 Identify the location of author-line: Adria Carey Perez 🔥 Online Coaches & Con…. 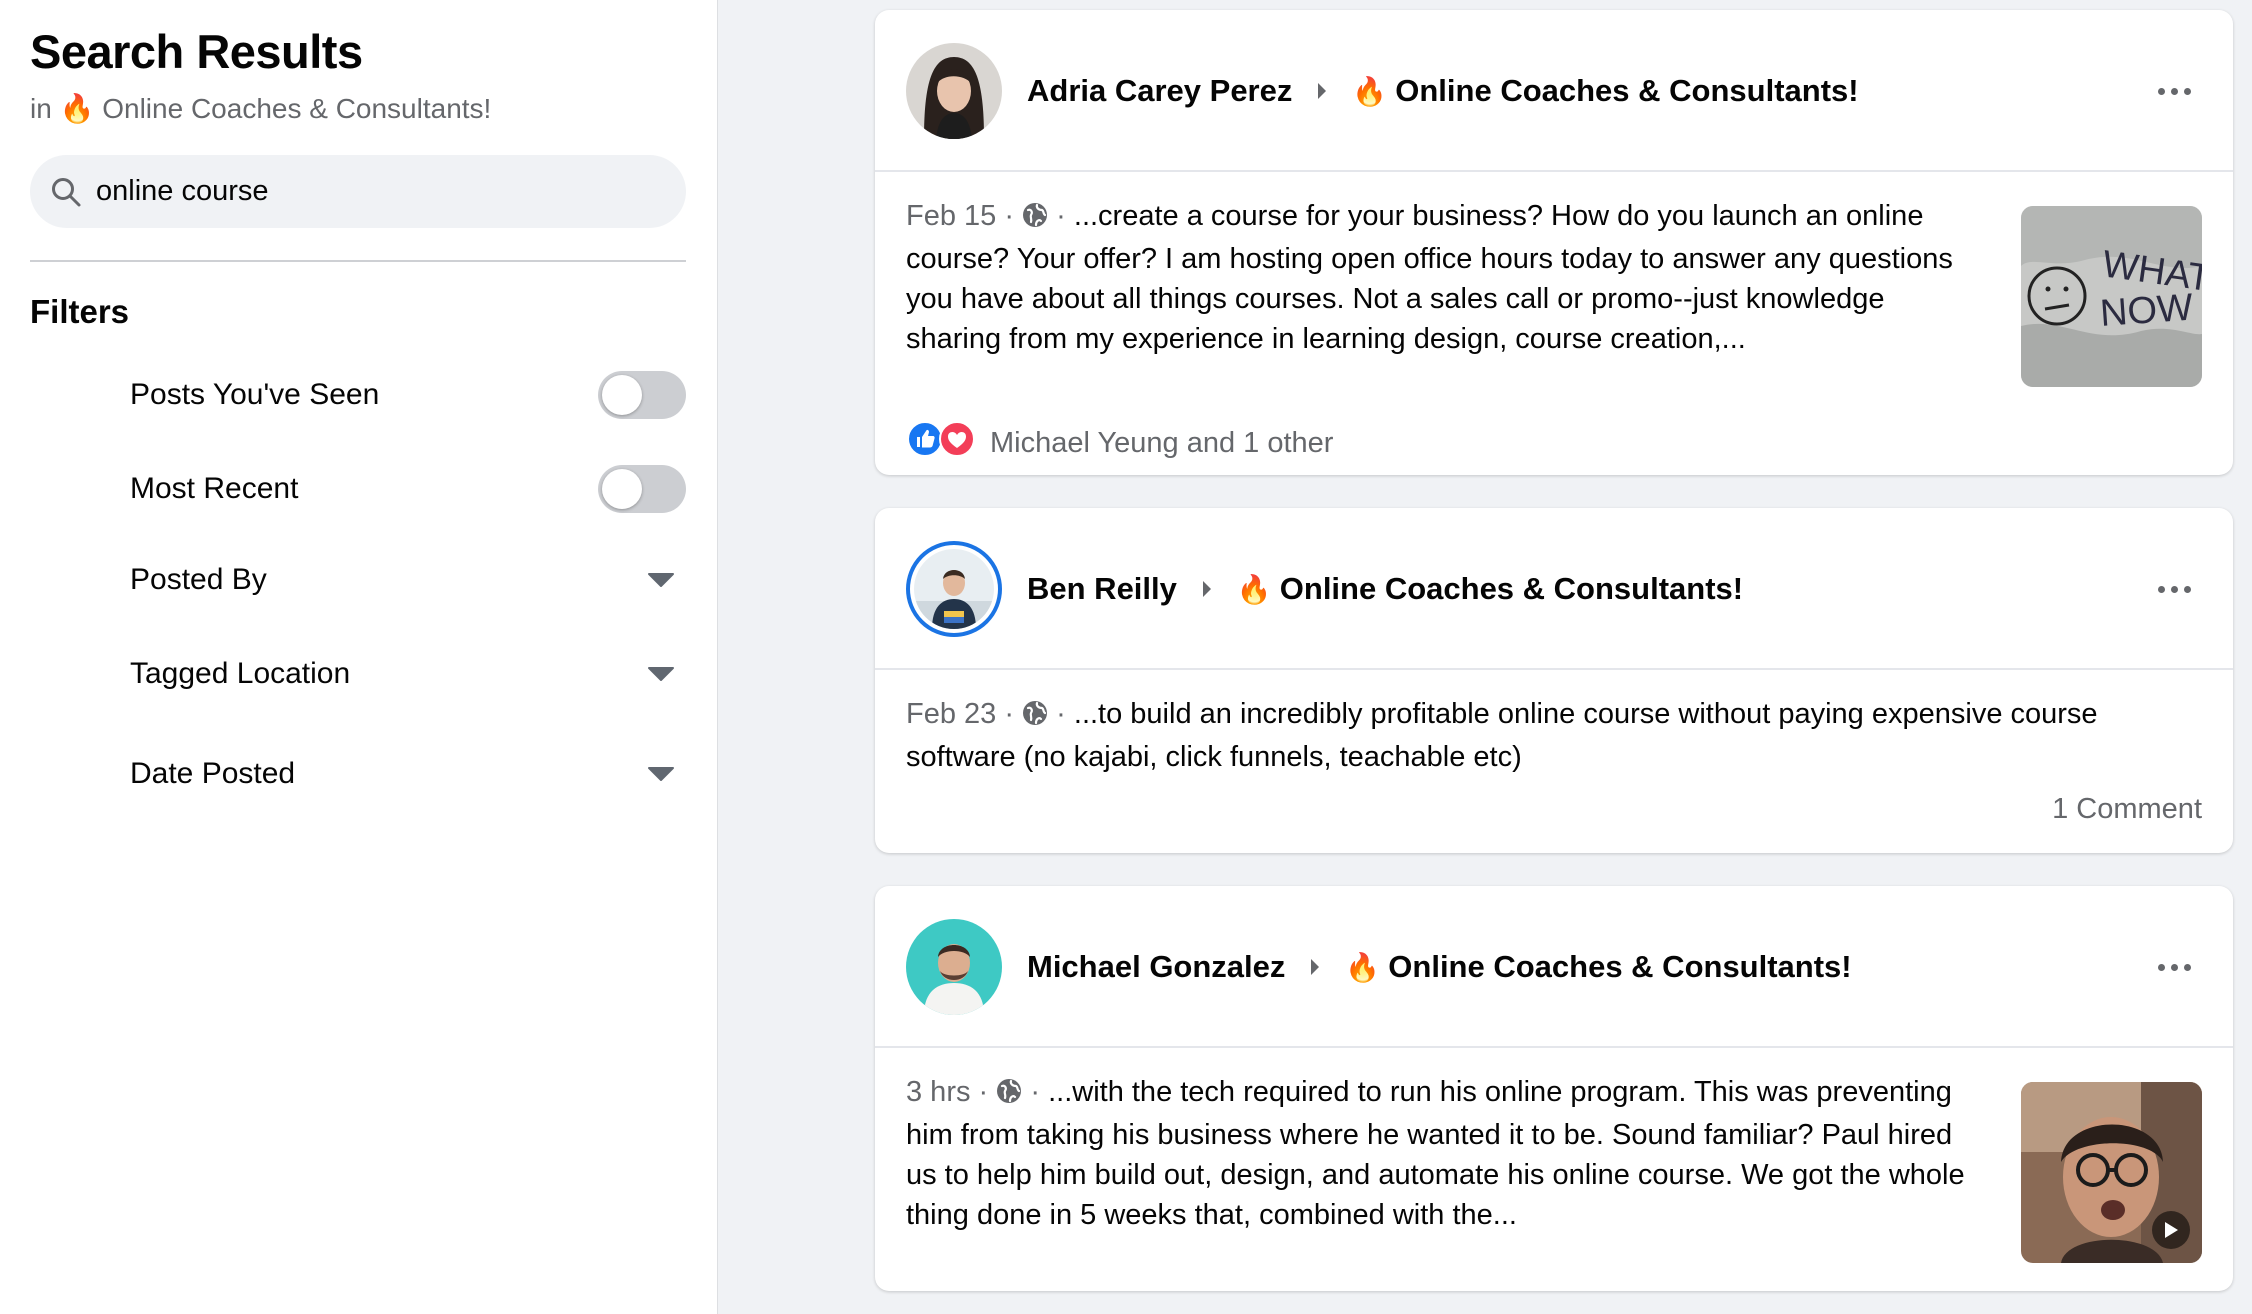
(1443, 91).